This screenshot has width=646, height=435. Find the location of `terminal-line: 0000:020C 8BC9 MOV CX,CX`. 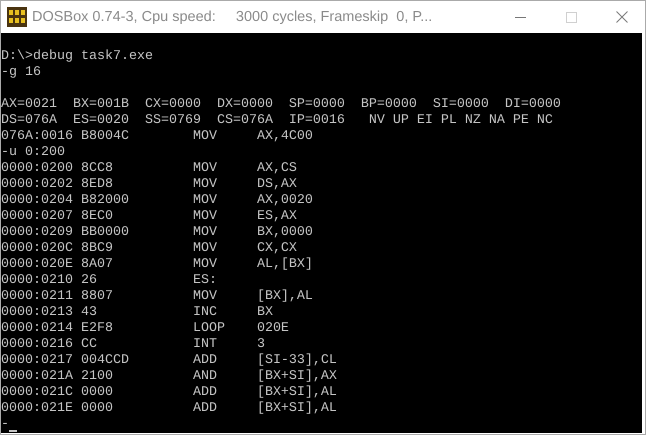

terminal-line: 0000:020C 8BC9 MOV CX,CX is located at coordinates (149, 249).